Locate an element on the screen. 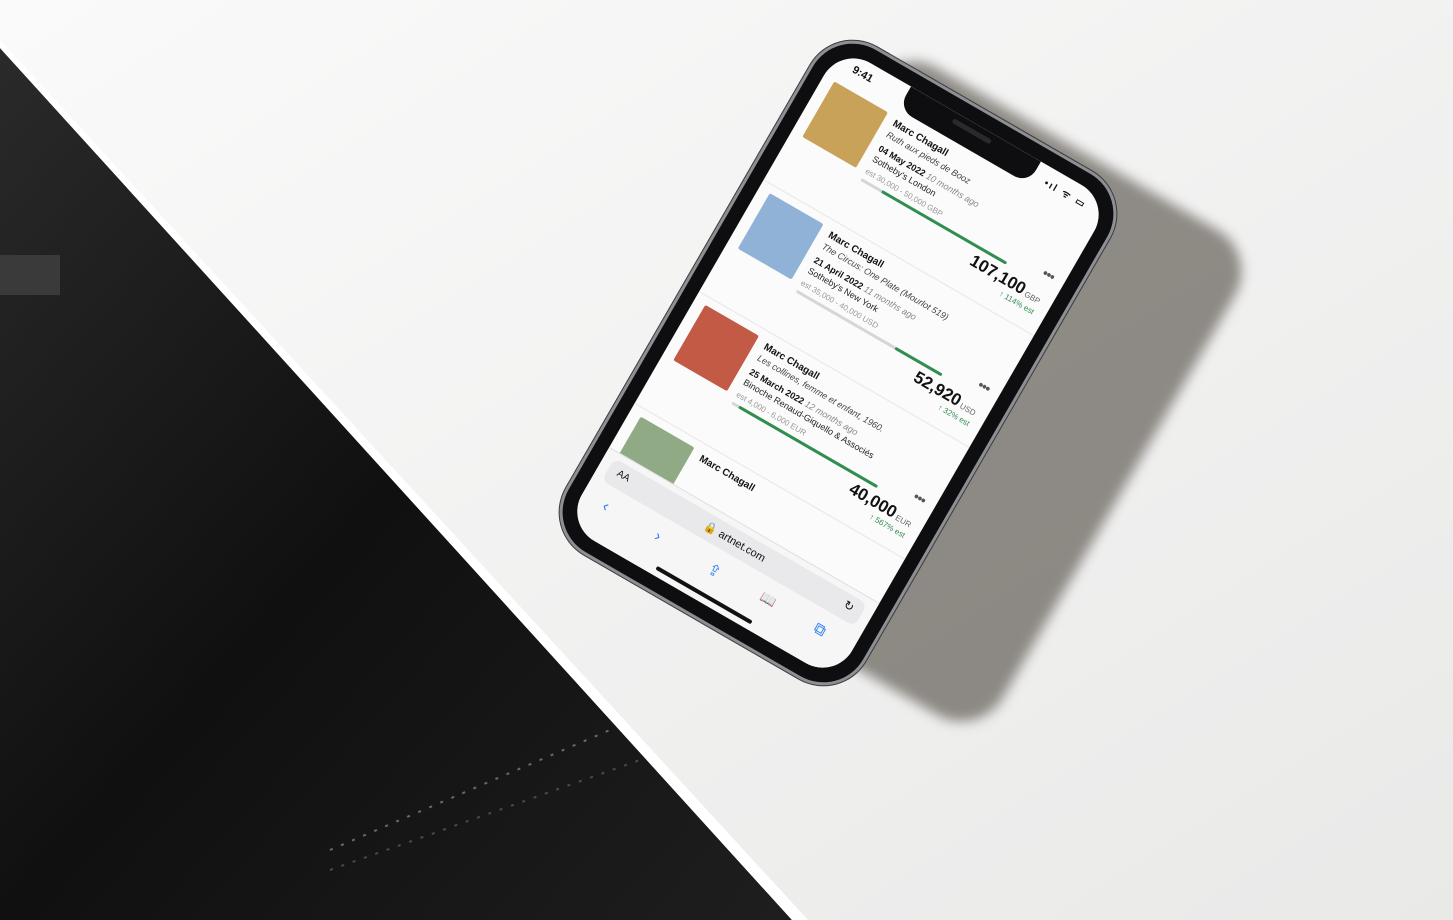 This screenshot has width=1453, height=920. chair-highlight is located at coordinates (30, 275).